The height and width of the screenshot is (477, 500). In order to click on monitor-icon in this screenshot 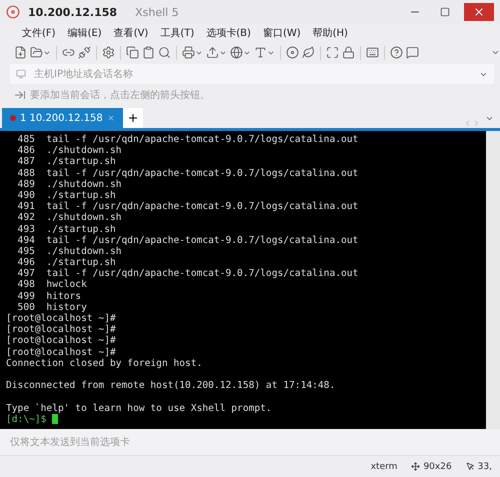, I will do `click(21, 74)`.